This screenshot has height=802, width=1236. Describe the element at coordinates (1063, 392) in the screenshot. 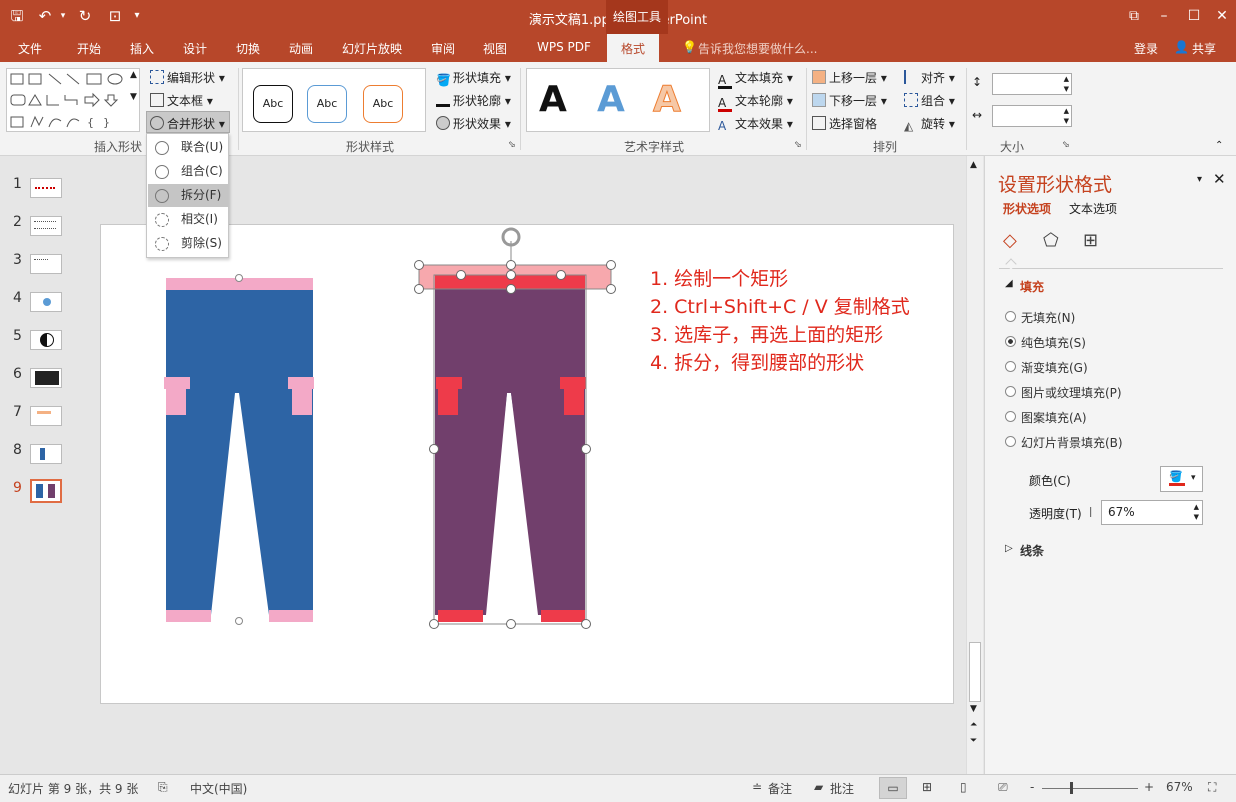

I see `radio-picture-fill: 图片或纹理填充(P)` at that location.